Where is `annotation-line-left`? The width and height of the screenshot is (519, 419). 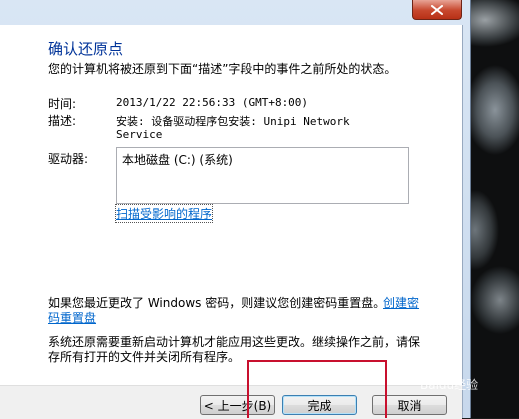
annotation-line-left is located at coordinates (248, 389).